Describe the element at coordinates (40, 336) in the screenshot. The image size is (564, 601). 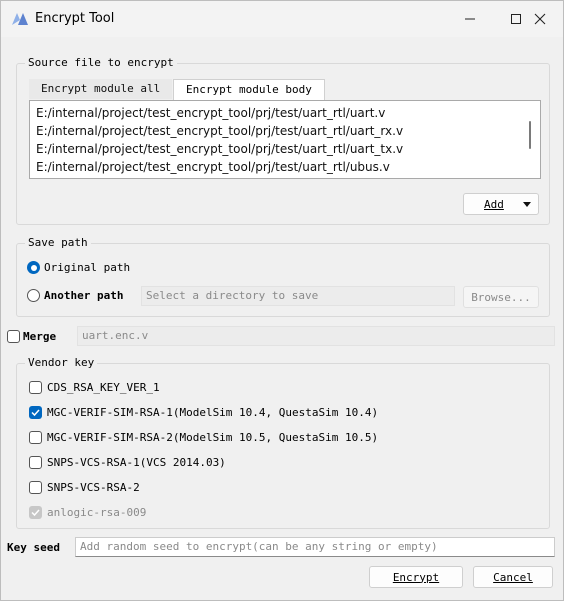
I see `merge-label: Merge` at that location.